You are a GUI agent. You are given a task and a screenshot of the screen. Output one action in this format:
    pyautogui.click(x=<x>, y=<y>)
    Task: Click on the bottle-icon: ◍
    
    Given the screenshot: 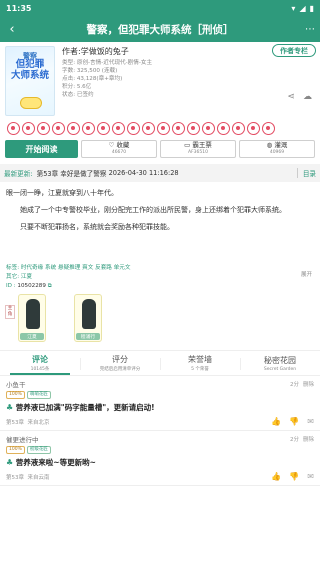 What is the action you would take?
    pyautogui.click(x=269, y=145)
    